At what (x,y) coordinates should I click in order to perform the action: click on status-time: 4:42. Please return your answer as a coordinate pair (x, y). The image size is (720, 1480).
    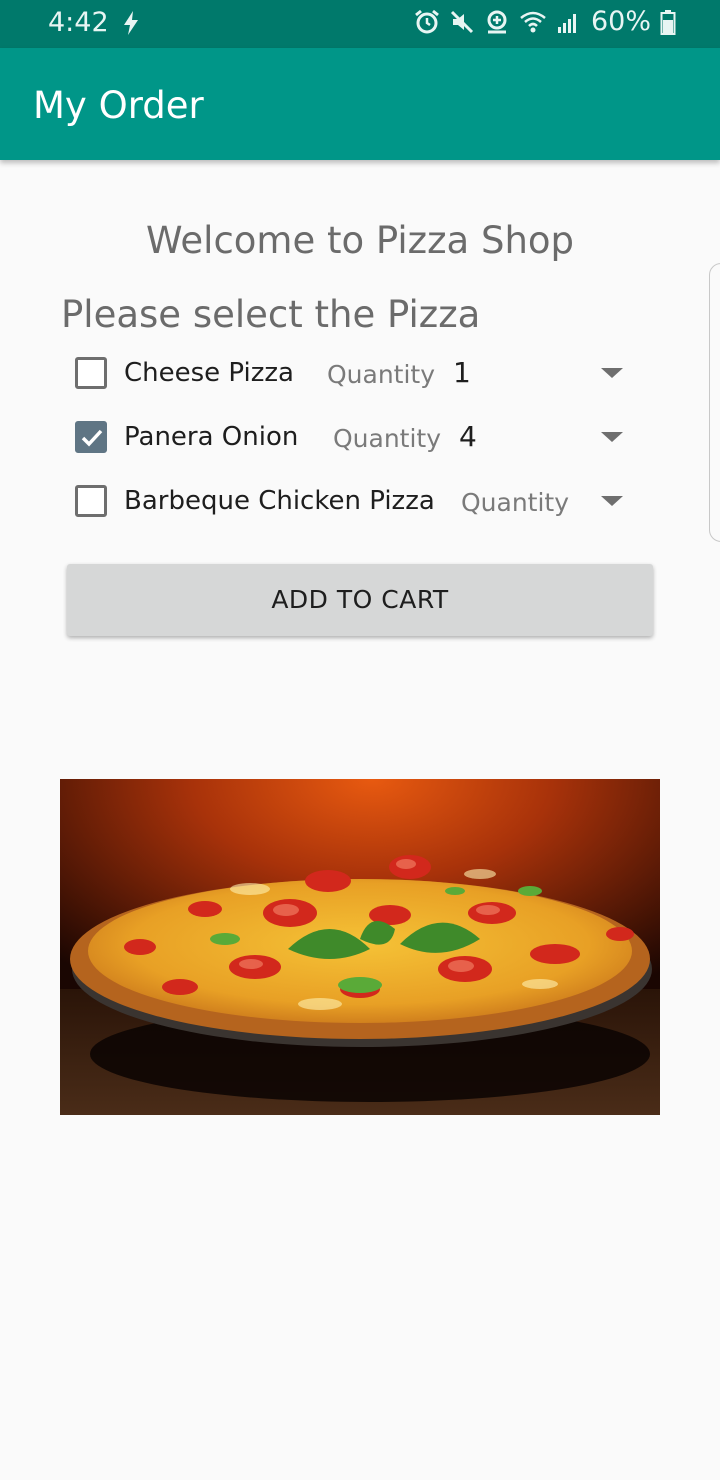
    Looking at the image, I should click on (78, 22).